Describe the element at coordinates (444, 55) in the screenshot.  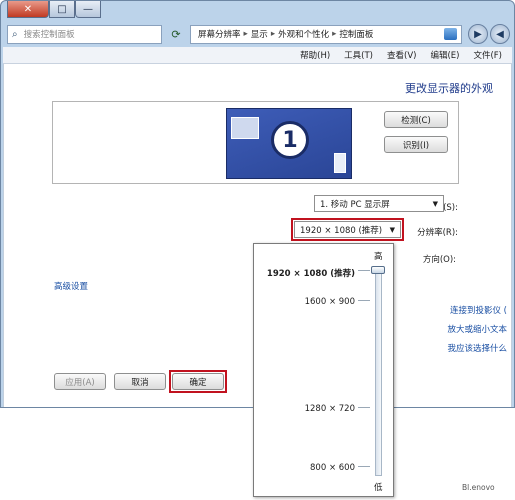
I see `menu-edit: 编辑(E)` at that location.